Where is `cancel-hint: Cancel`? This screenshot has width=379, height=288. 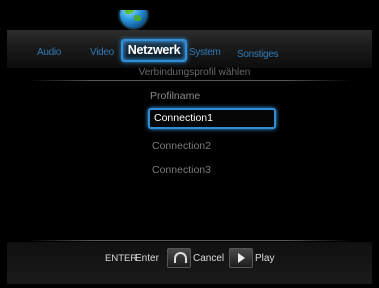
cancel-hint: Cancel is located at coordinates (209, 258).